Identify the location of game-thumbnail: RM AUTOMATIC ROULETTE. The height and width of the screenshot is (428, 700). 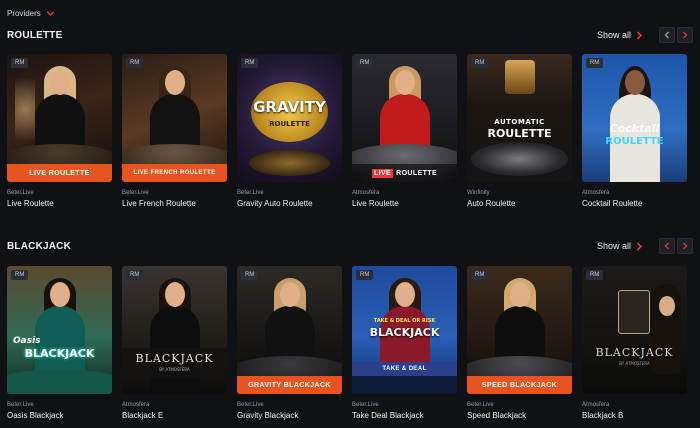
(519, 118).